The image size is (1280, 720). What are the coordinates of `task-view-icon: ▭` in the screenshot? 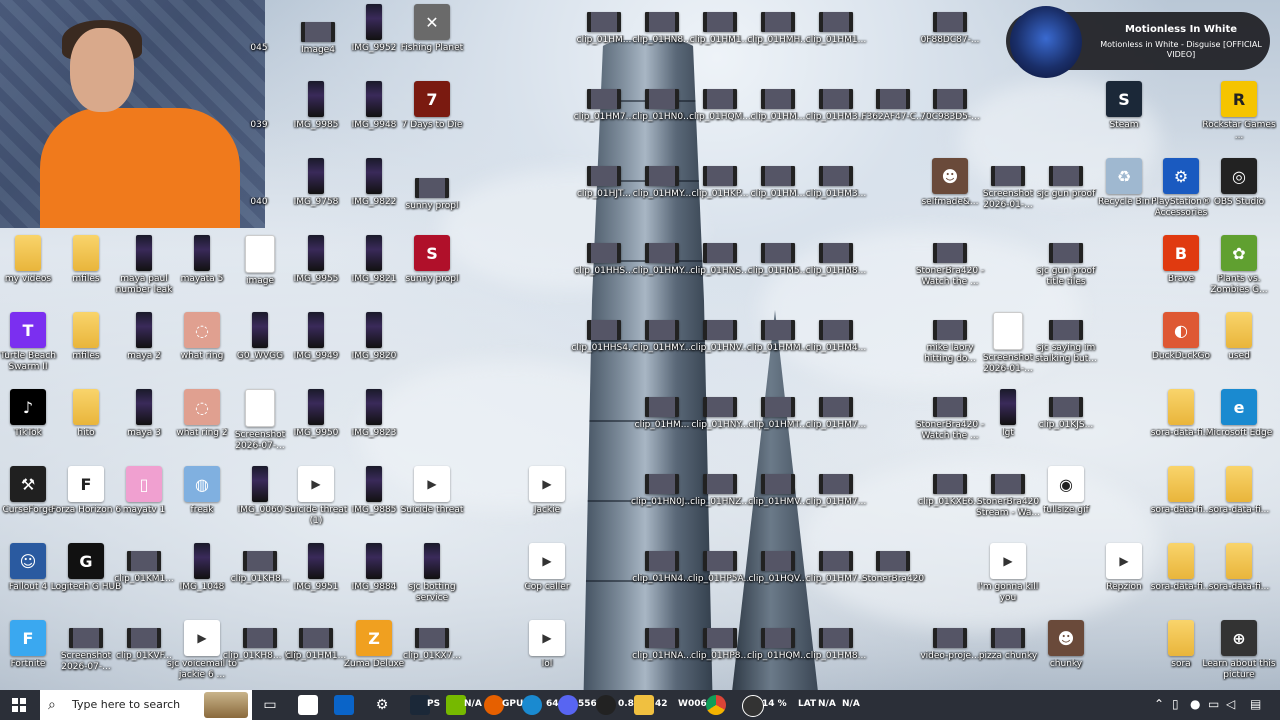 It's located at (270, 705).